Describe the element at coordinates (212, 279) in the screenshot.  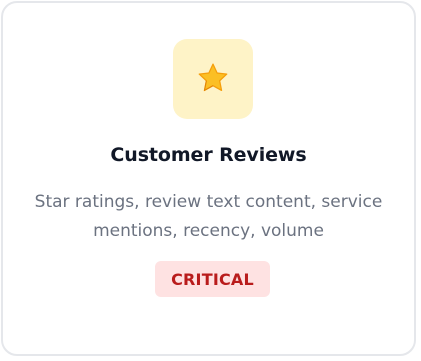
I see `priority-badge: CRITICAL` at that location.